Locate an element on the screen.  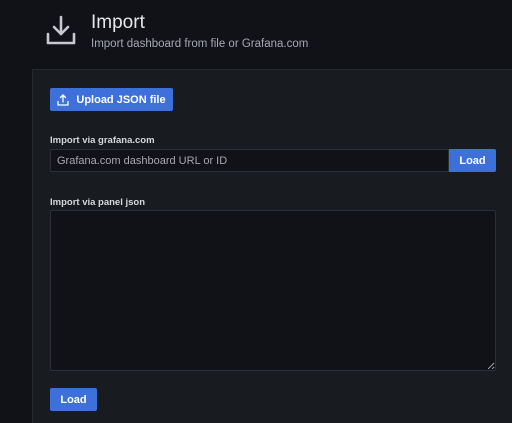
panel-json-label: Import via panel json is located at coordinates (98, 202).